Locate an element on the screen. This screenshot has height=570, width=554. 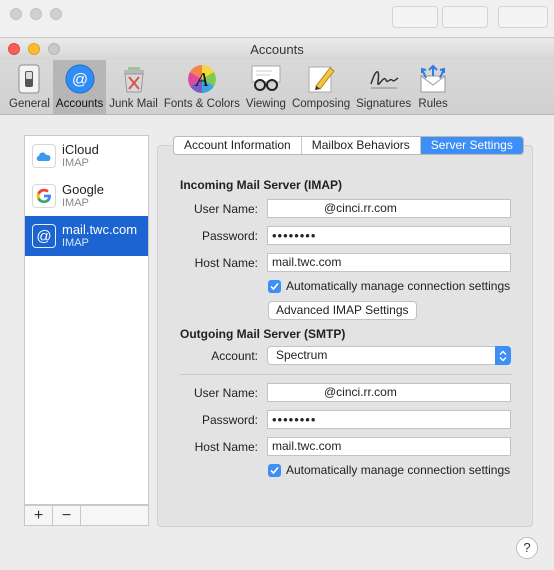
outgoing-server-heading: Outgoing Mail Server (SMTP) is located at coordinates (263, 334).